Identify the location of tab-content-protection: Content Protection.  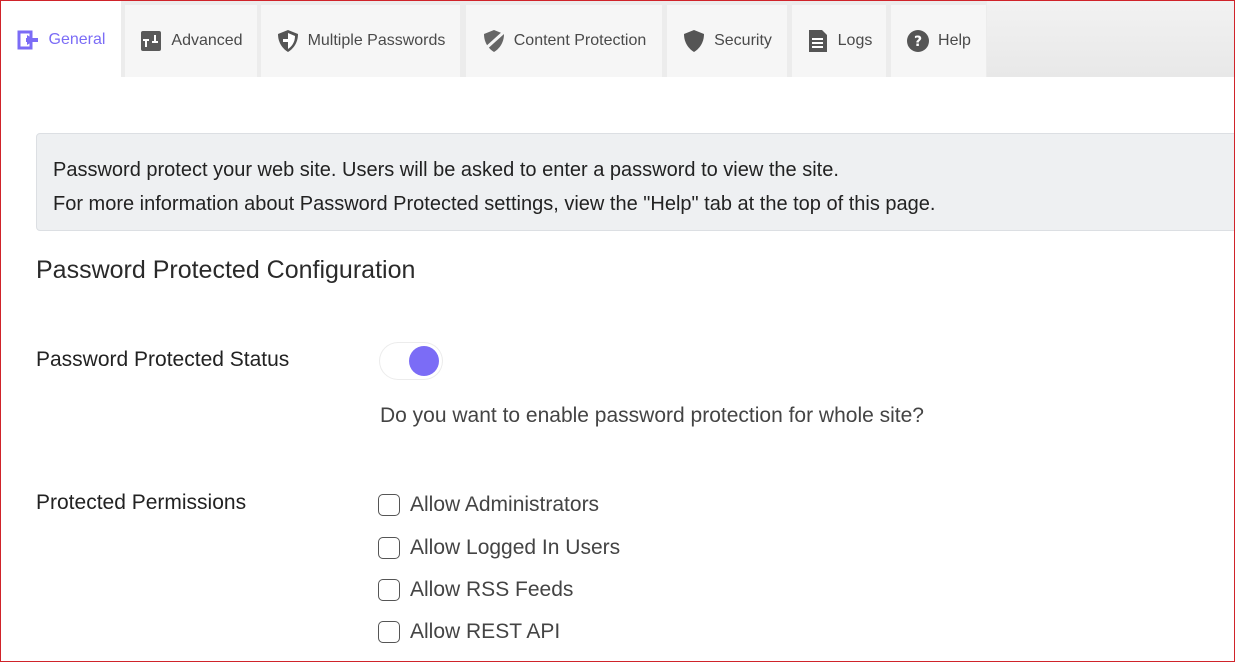
(564, 41).